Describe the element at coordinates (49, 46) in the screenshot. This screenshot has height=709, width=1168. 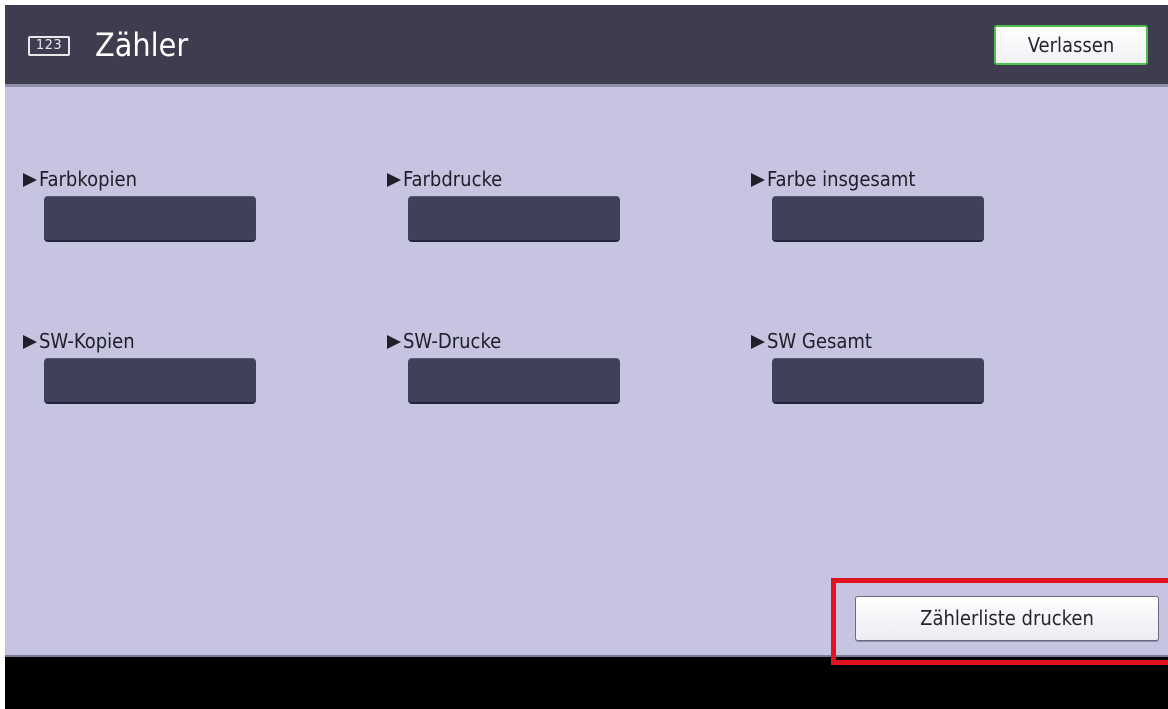
I see `counter-icon: 123` at that location.